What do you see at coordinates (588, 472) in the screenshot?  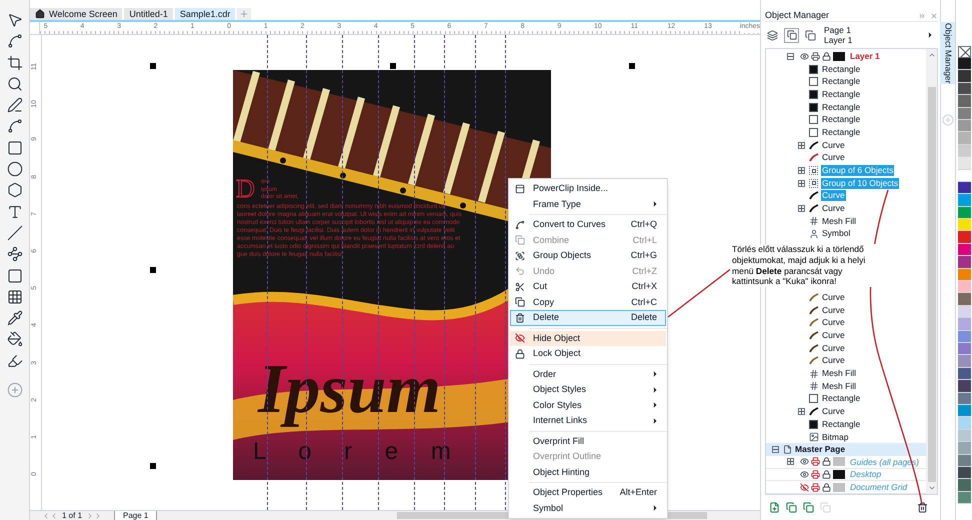 I see `menu-item: Object Hinting` at bounding box center [588, 472].